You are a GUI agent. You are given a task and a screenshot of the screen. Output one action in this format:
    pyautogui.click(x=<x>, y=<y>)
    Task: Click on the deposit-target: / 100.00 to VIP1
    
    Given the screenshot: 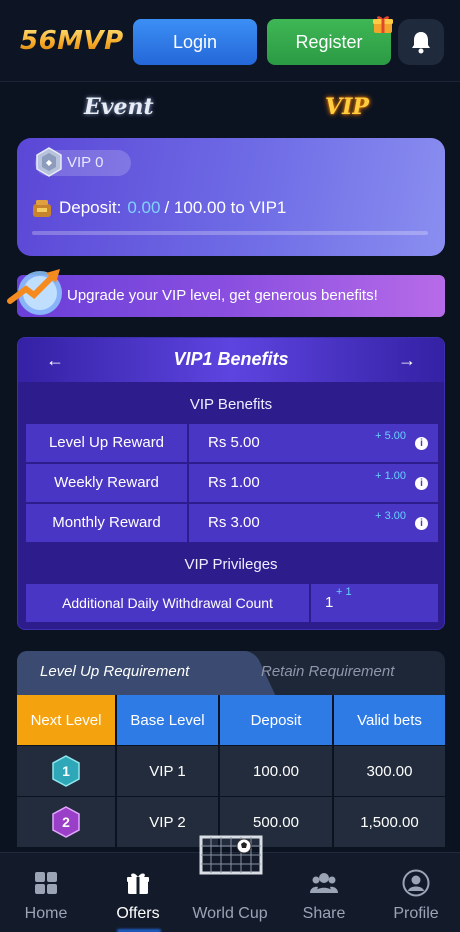 What is the action you would take?
    pyautogui.click(x=225, y=207)
    